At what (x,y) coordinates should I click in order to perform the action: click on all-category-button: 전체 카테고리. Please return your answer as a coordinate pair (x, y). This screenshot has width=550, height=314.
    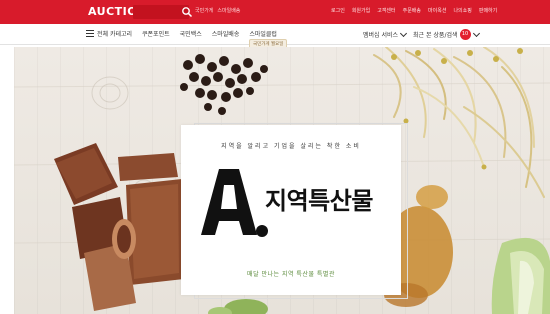
    Looking at the image, I should click on (109, 33).